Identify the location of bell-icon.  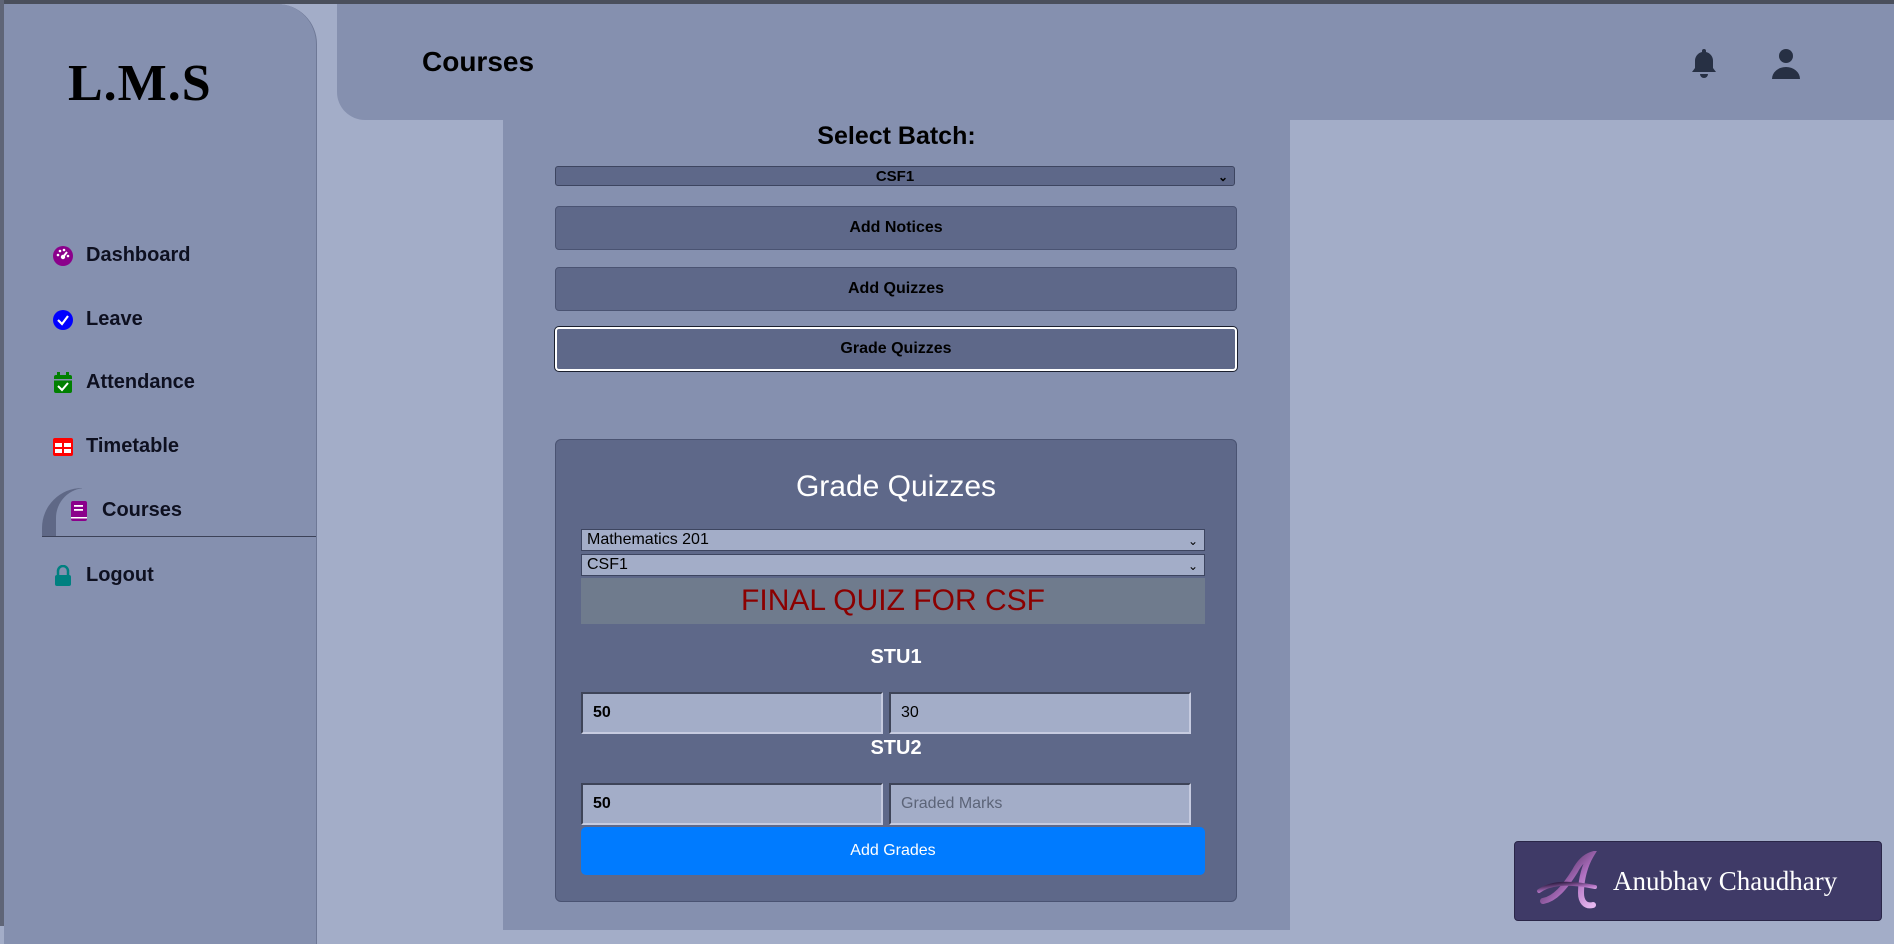
(1704, 63).